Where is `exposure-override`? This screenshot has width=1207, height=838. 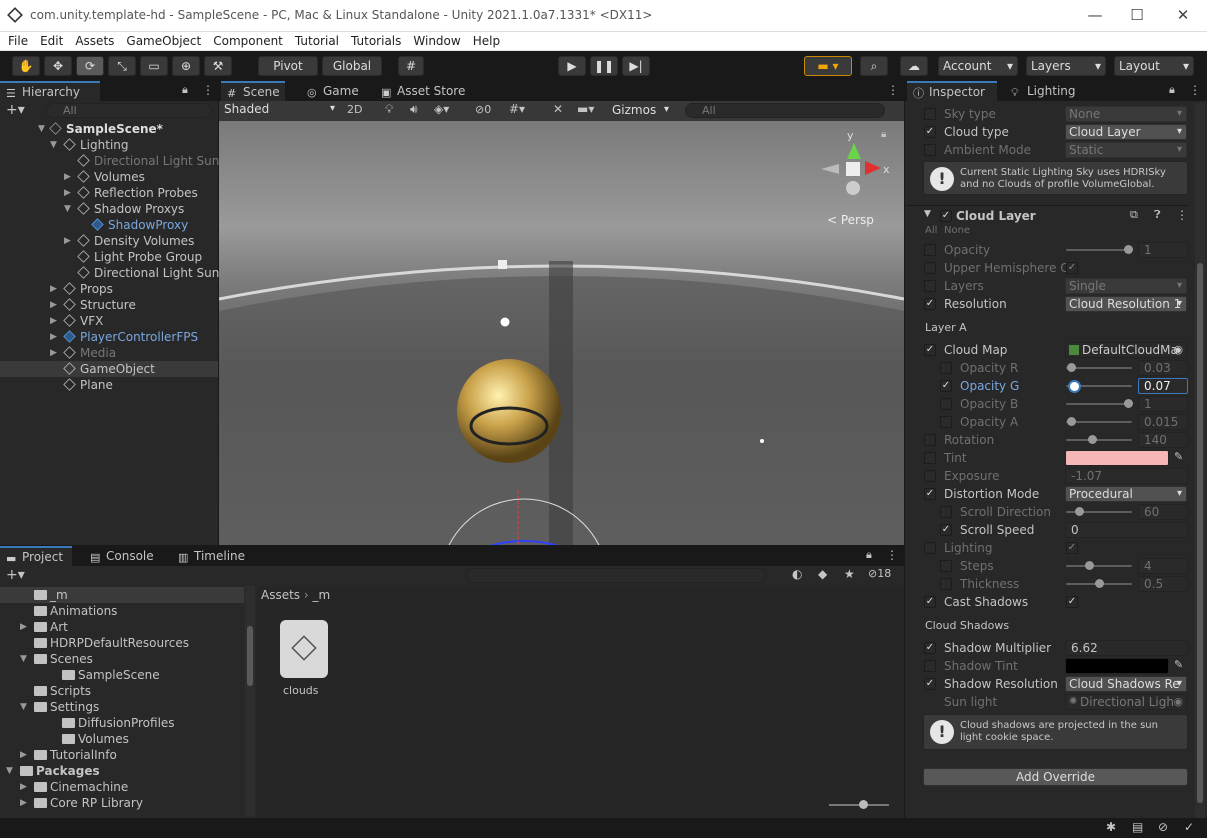 exposure-override is located at coordinates (930, 476).